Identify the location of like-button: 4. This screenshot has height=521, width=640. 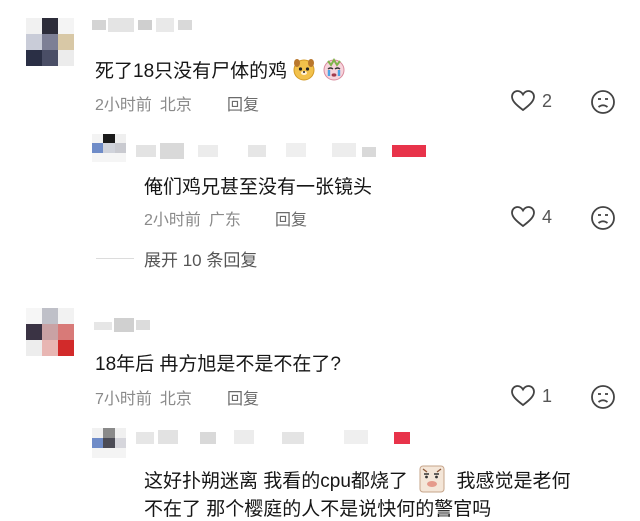
(531, 217).